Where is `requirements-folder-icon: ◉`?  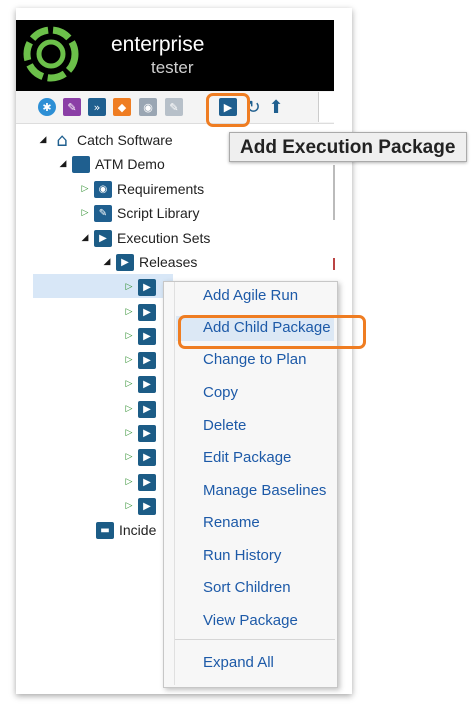
requirements-folder-icon: ◉ is located at coordinates (103, 189).